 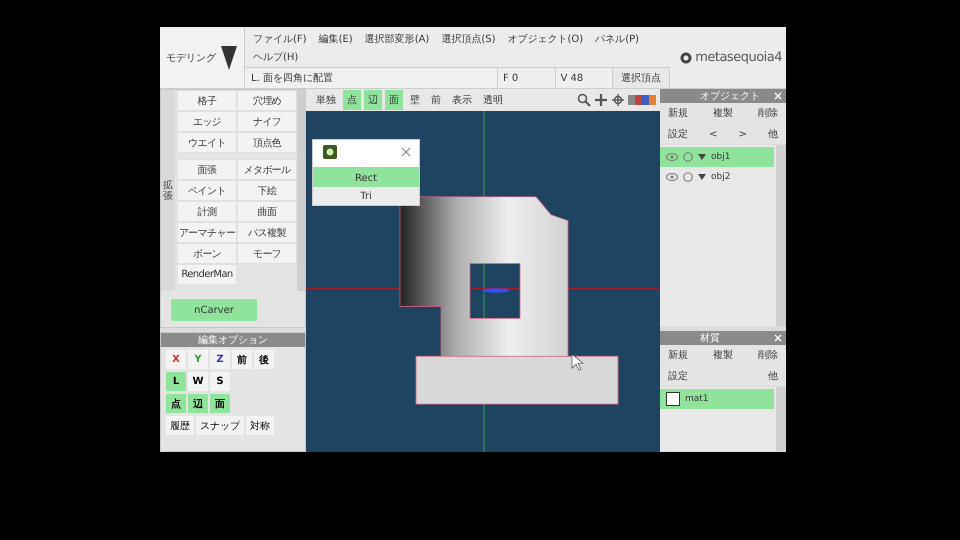 What do you see at coordinates (673, 399) in the screenshot?
I see `material-swatch-icon` at bounding box center [673, 399].